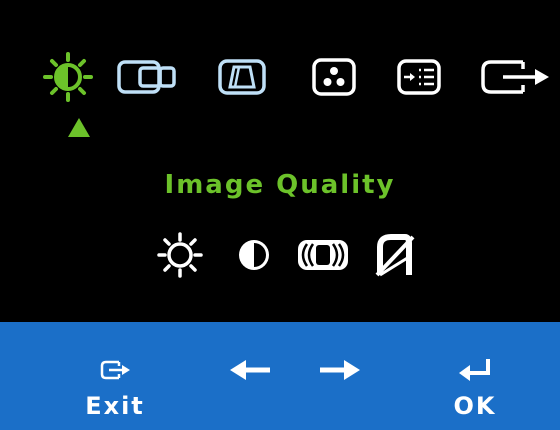 The width and height of the screenshot is (560, 430). I want to click on focus-icon, so click(323, 255).